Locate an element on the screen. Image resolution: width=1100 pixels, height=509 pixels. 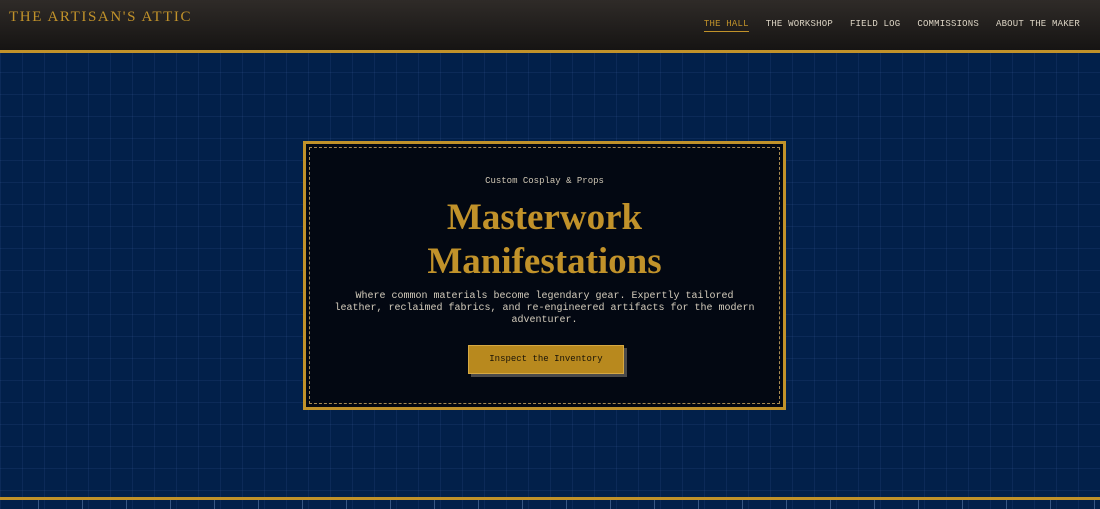
hero-headline-line-1: Masterwork is located at coordinates (544, 217).